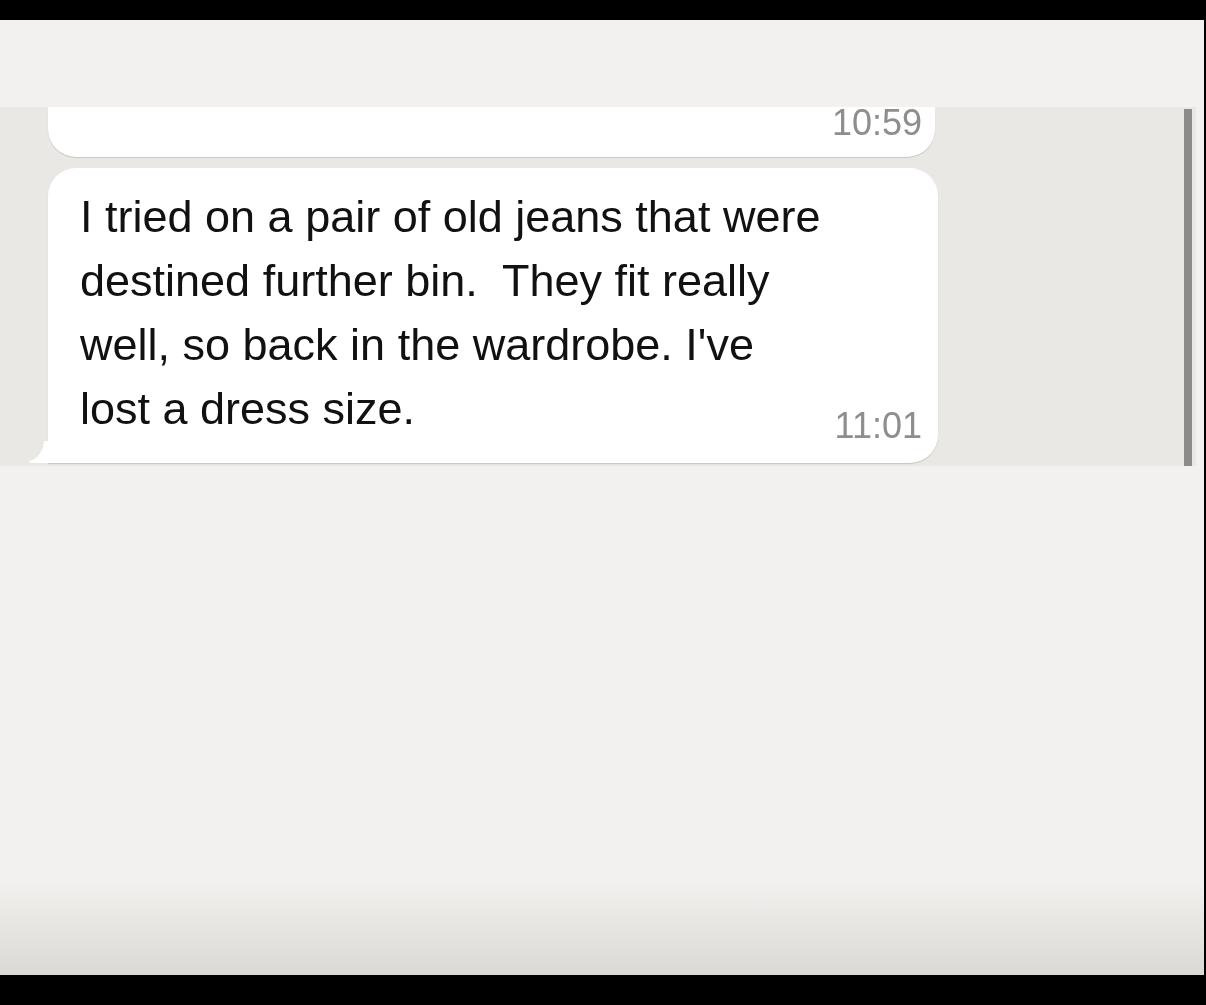  Describe the element at coordinates (878, 426) in the screenshot. I see `message-time: 11:01` at that location.